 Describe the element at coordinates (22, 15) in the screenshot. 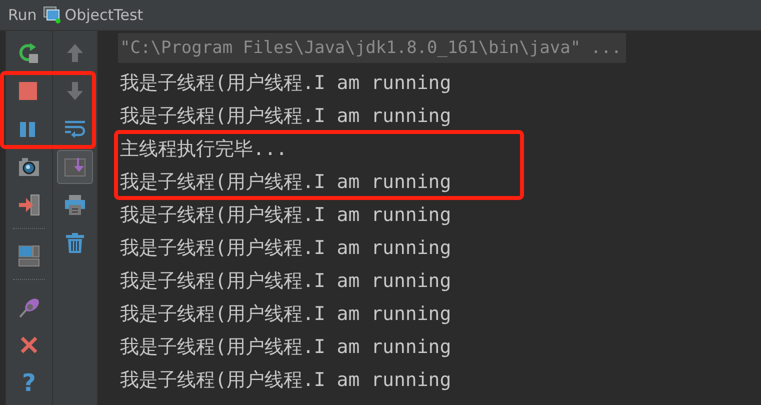

I see `window-title: Run` at that location.